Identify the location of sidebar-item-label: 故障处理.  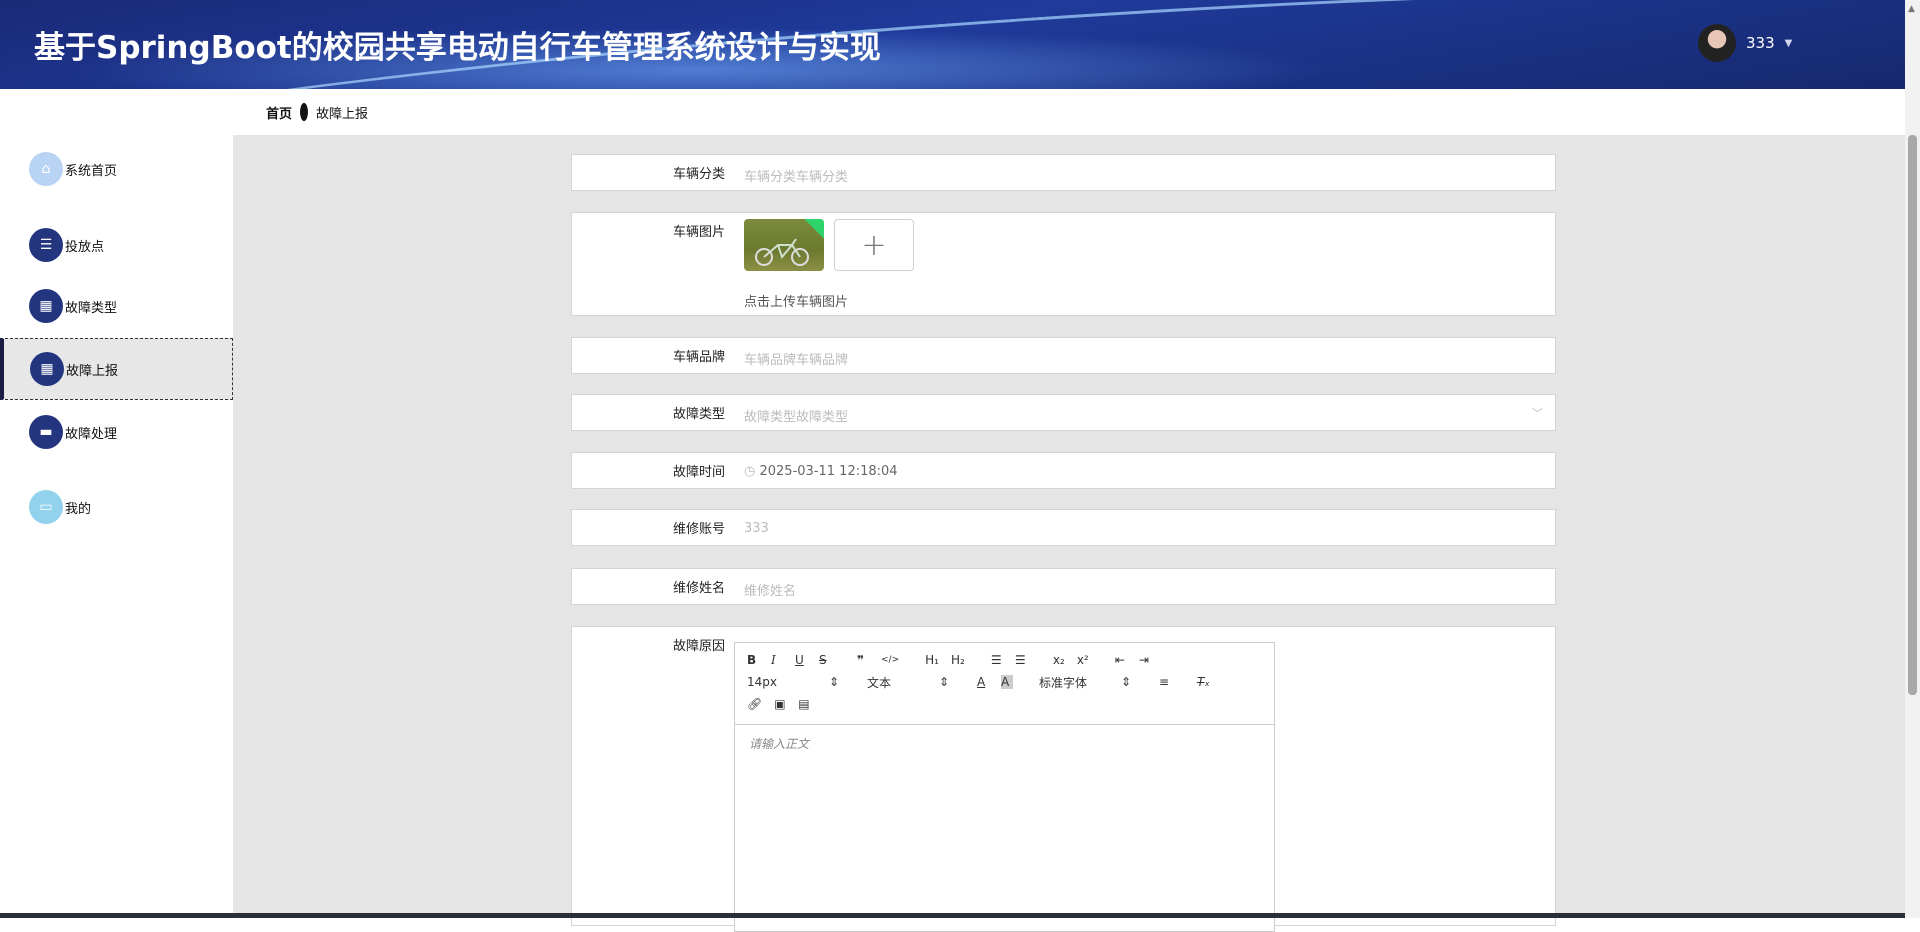
(91, 434).